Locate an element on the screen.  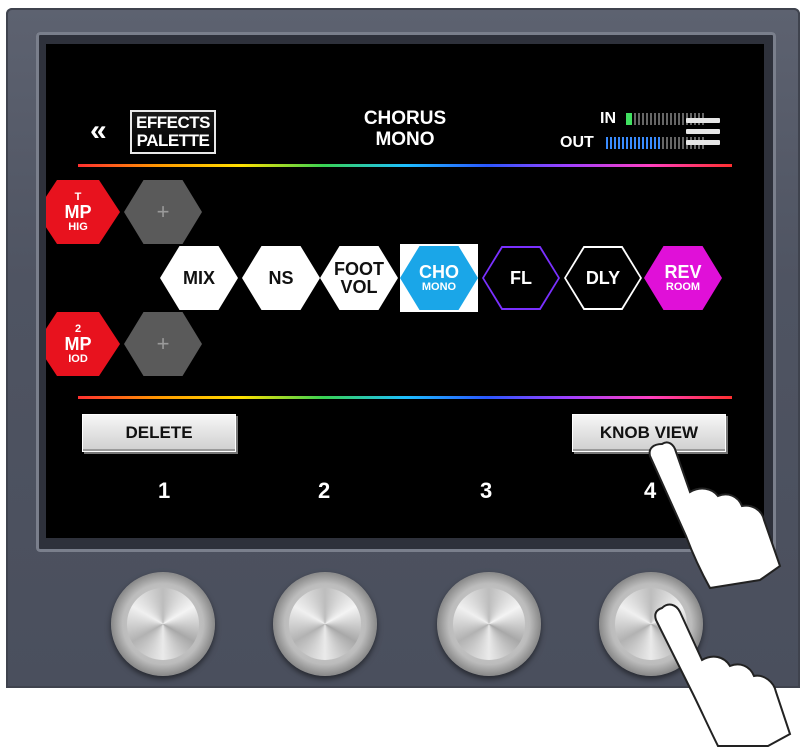
bottom-divider is located at coordinates (405, 397).